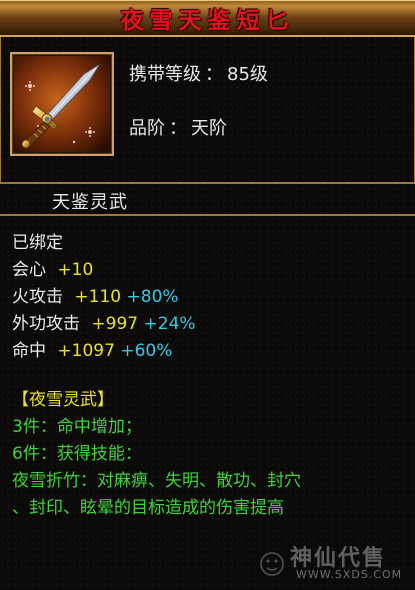 This screenshot has height=590, width=415. I want to click on stat-base: +997, so click(115, 324).